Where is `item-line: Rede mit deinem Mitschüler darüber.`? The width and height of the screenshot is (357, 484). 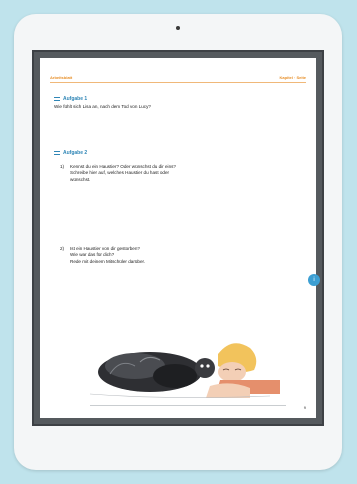
item-line: Rede mit deinem Mitschüler darüber. is located at coordinates (108, 261).